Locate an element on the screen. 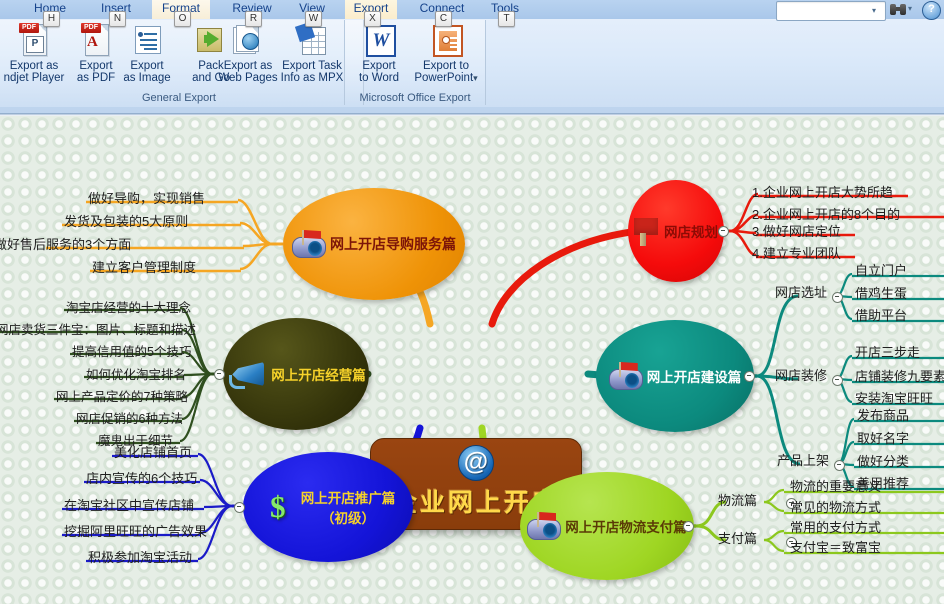 This screenshot has height=604, width=944. leaf-item: 网上产品定价的7种策略 is located at coordinates (122, 396).